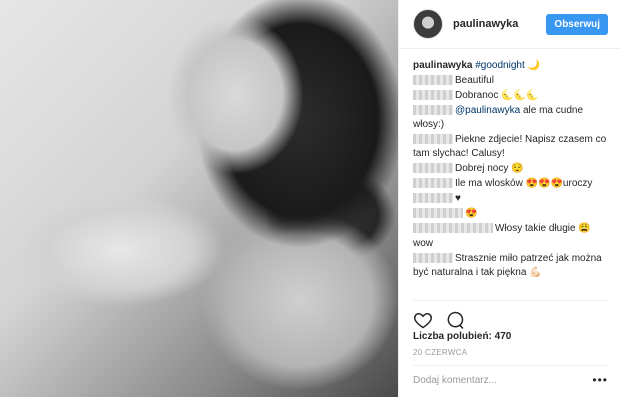 The width and height of the screenshot is (620, 397). I want to click on more-options-icon: •••, so click(600, 380).